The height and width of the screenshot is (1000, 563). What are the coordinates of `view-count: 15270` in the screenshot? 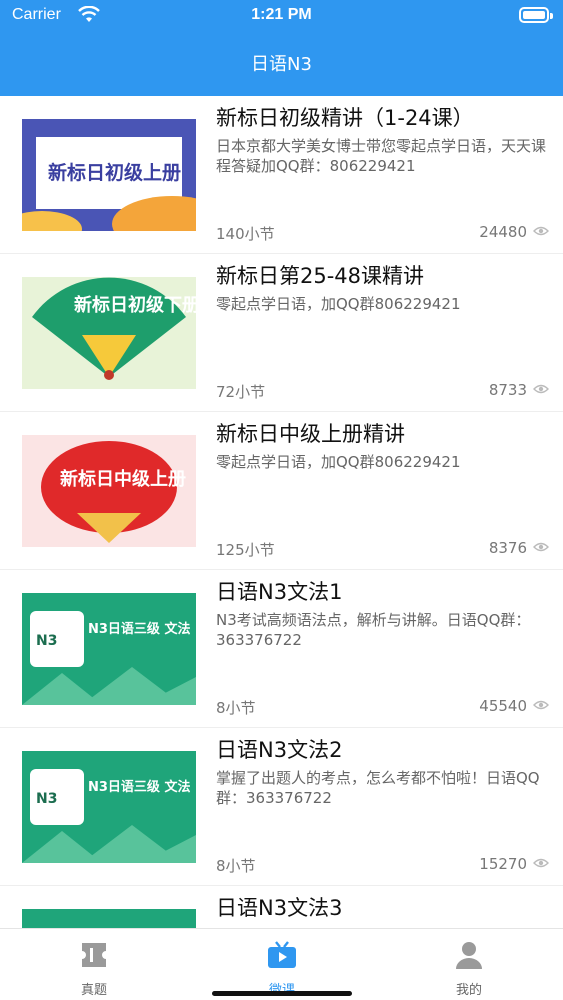 It's located at (503, 864).